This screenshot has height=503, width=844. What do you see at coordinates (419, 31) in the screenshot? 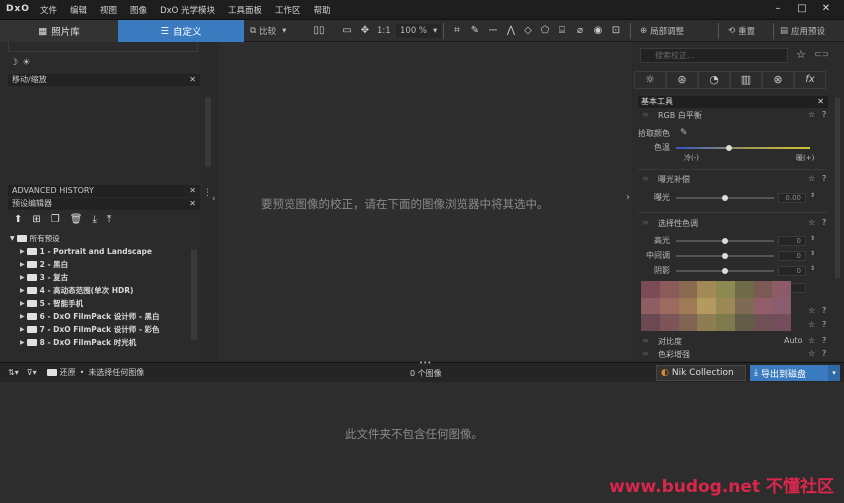
I see `zoom-select: 100 % ▾` at bounding box center [419, 31].